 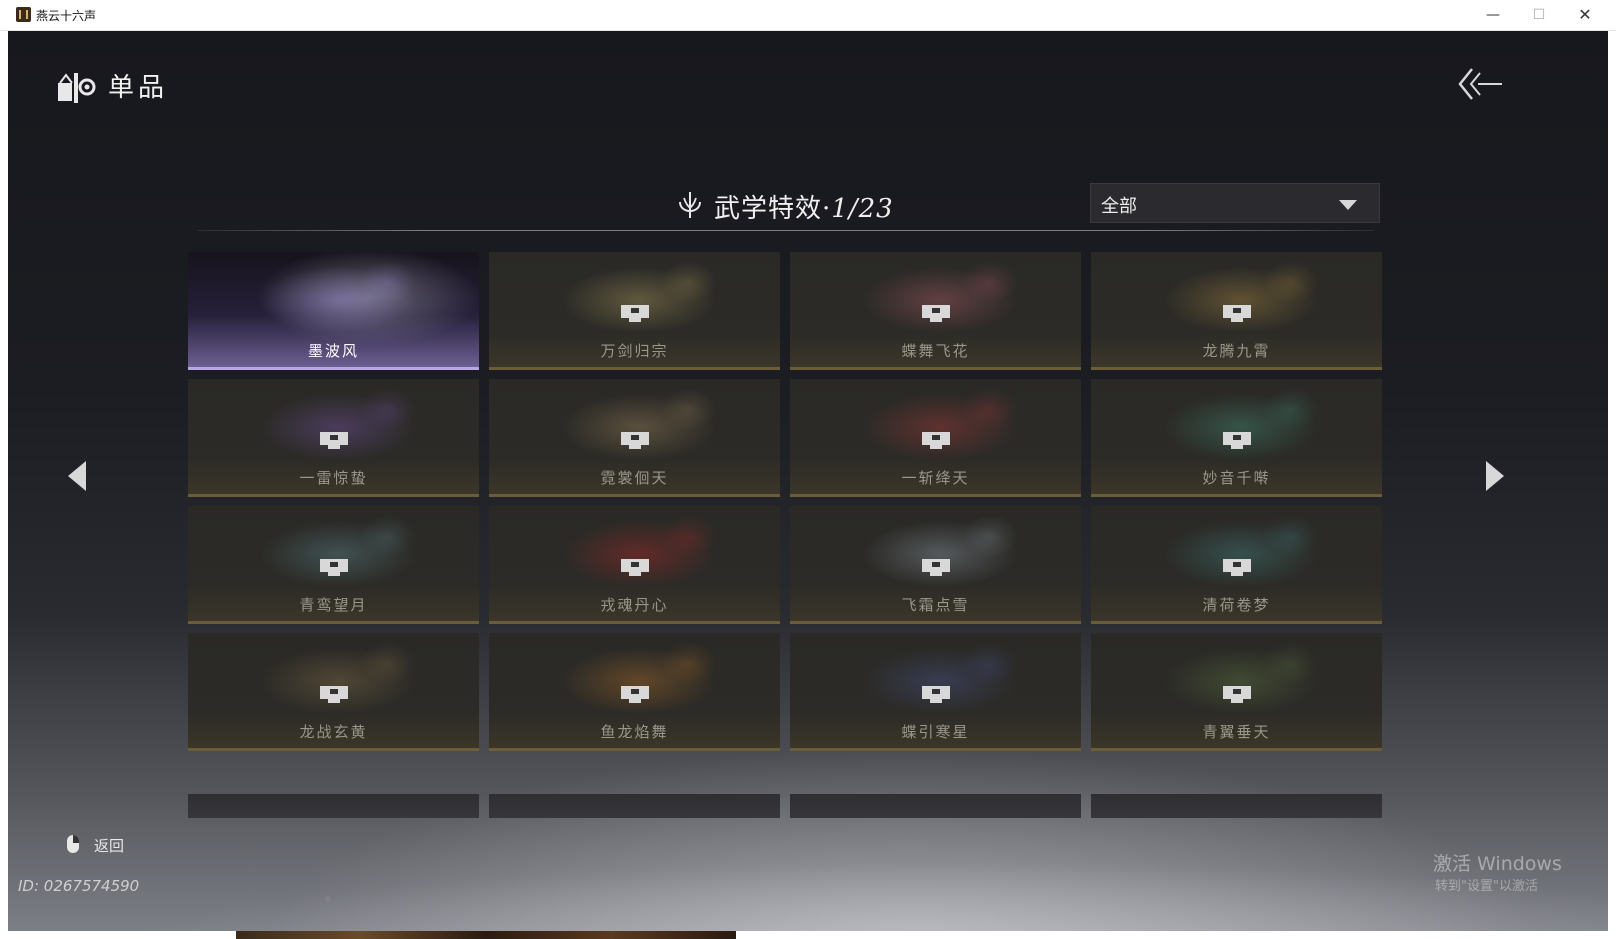 I want to click on martial-effect-icon, so click(x=690, y=205).